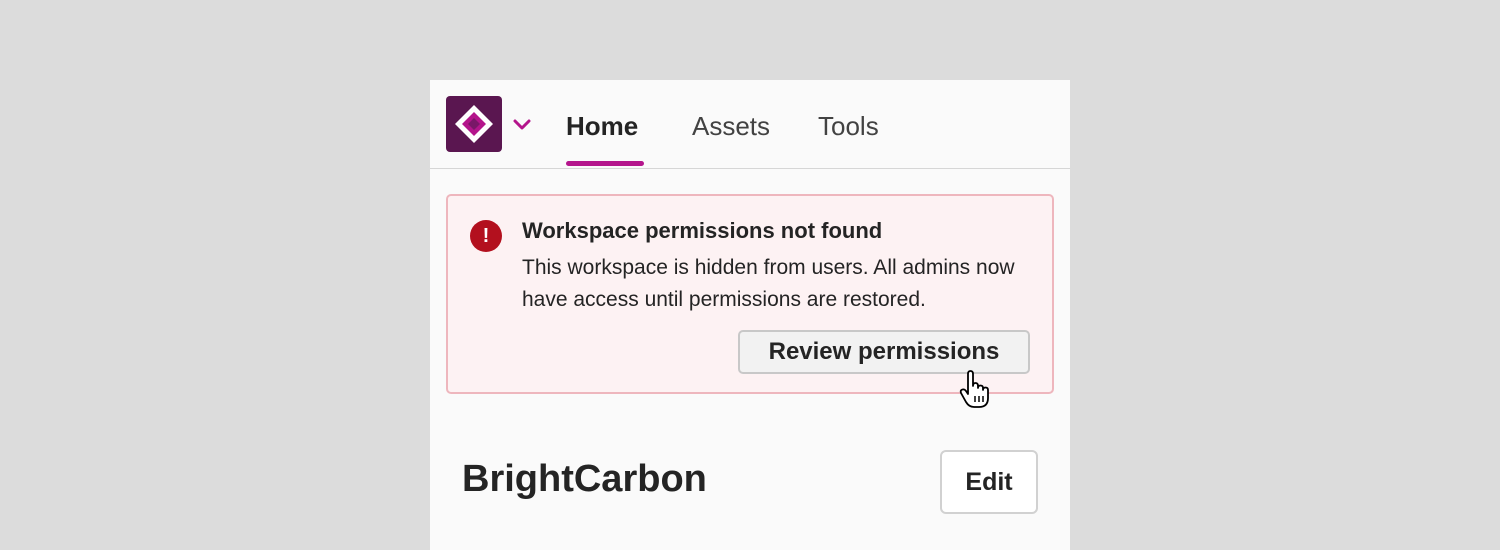 This screenshot has height=550, width=1500. What do you see at coordinates (884, 352) in the screenshot?
I see `review-permissions-button: Review permissions` at bounding box center [884, 352].